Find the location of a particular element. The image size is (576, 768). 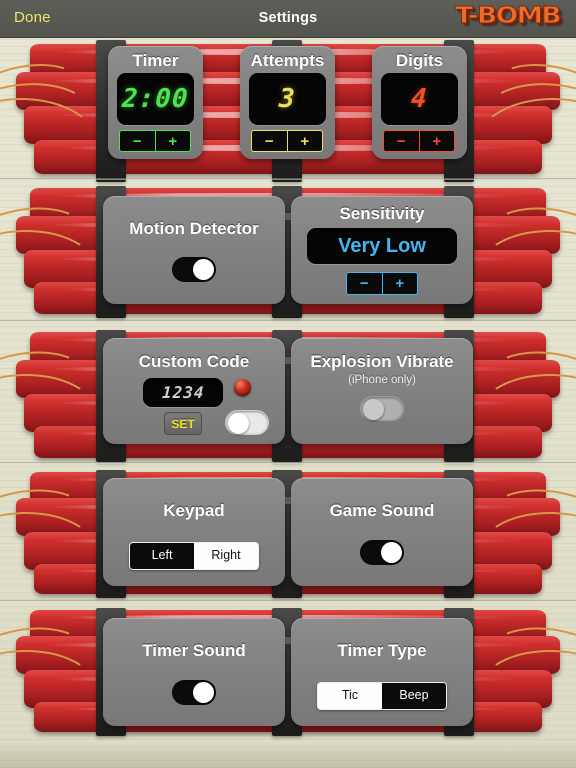

custom-code-title: Custom Code is located at coordinates (194, 361).